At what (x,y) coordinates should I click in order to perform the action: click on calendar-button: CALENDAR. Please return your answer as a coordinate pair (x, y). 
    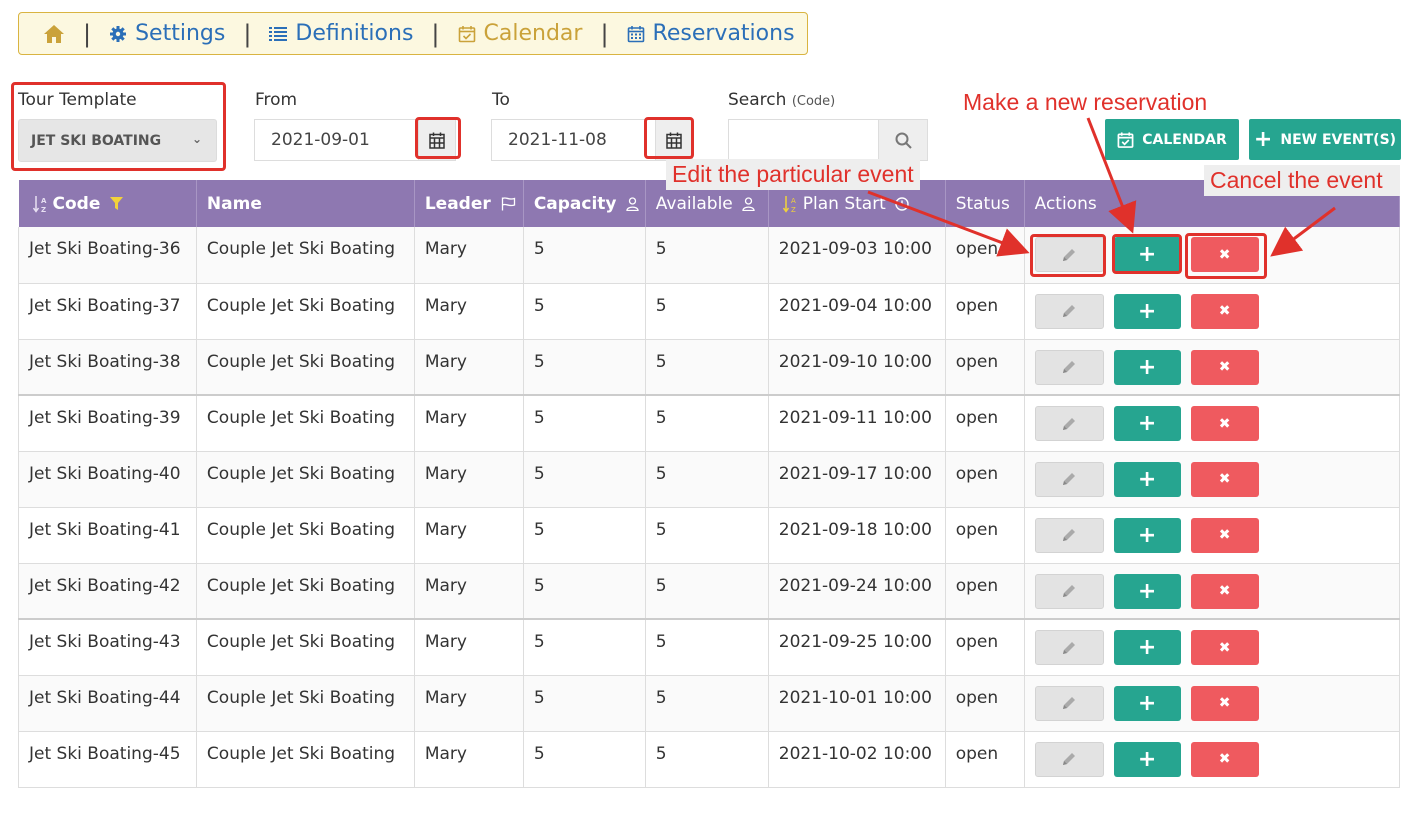
    Looking at the image, I should click on (1172, 139).